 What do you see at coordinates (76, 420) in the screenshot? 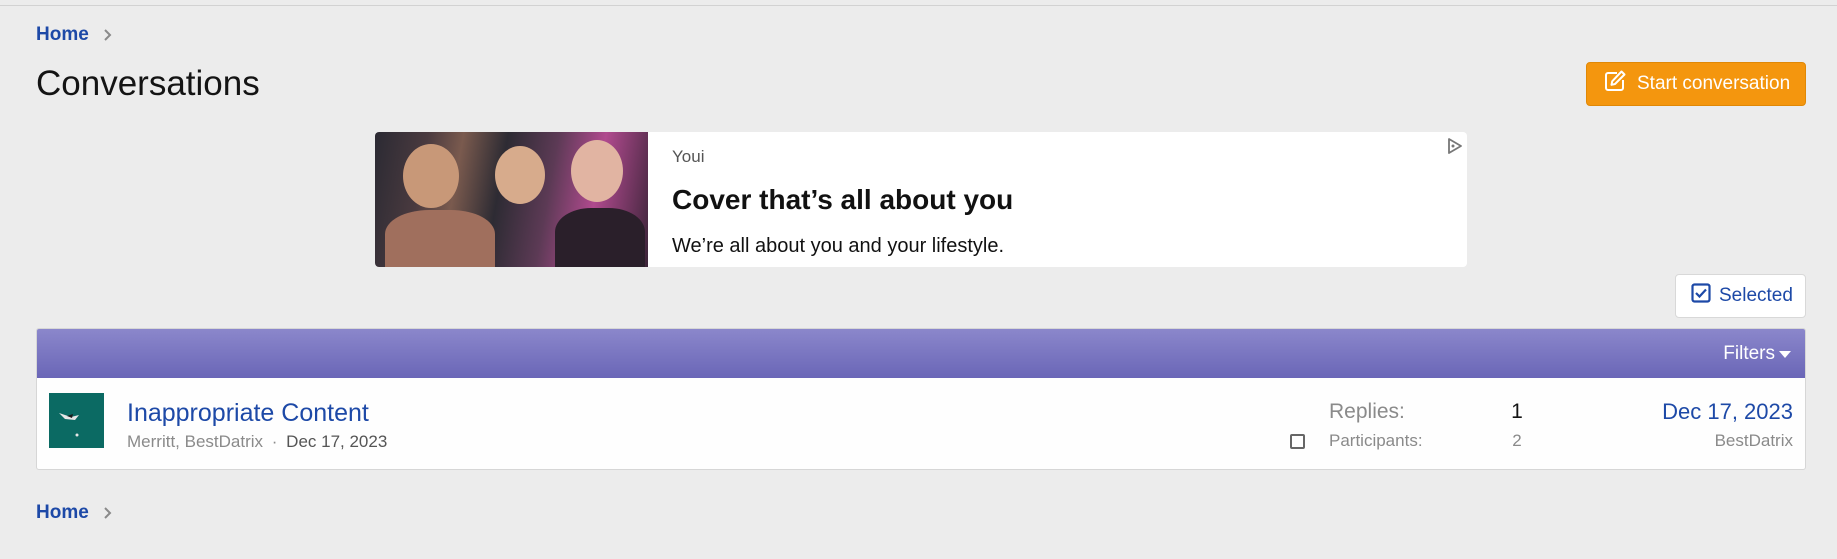
I see `avatar` at bounding box center [76, 420].